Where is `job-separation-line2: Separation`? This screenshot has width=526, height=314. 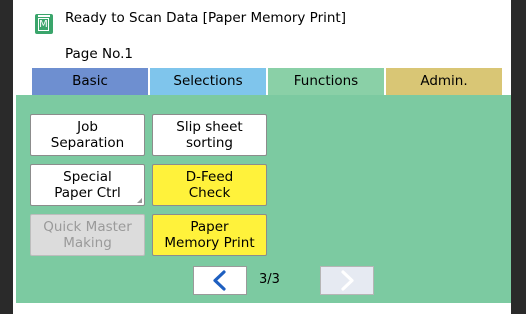
job-separation-line2: Separation is located at coordinates (87, 143).